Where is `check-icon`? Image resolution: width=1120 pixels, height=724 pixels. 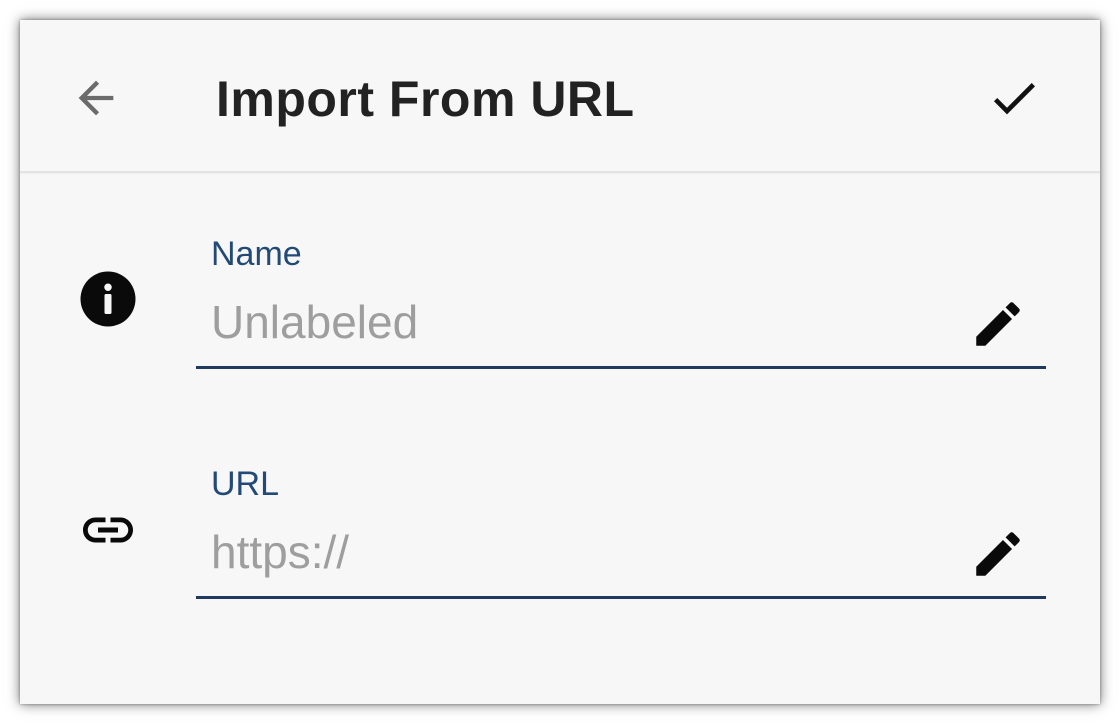 check-icon is located at coordinates (1014, 99).